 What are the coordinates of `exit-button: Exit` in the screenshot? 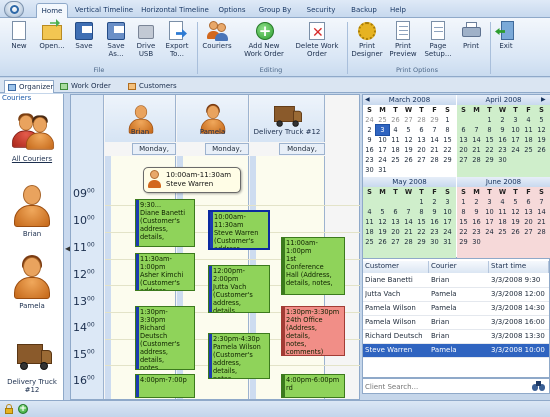 It's located at (506, 43).